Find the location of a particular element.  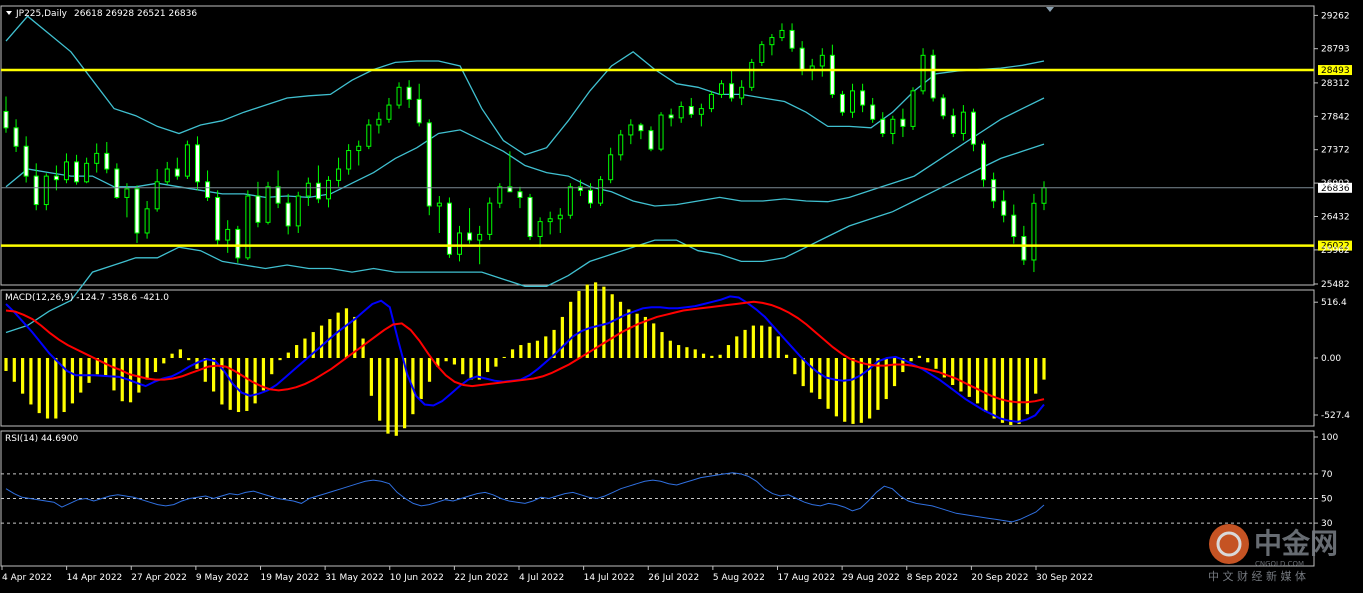

shift-marker-icon is located at coordinates (1050, 9).